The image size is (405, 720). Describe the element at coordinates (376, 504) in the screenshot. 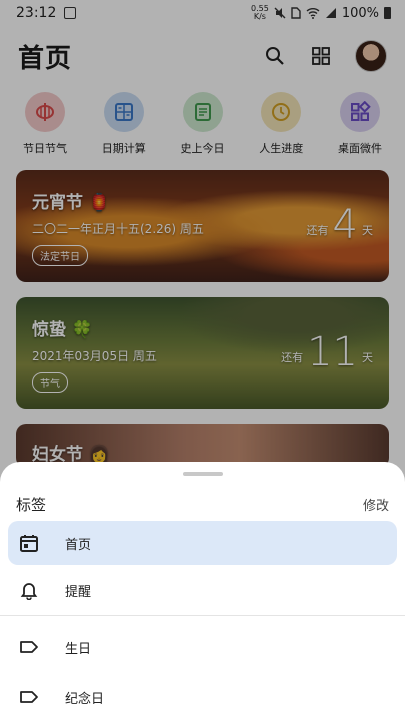

I see `edit-button: 修改` at that location.